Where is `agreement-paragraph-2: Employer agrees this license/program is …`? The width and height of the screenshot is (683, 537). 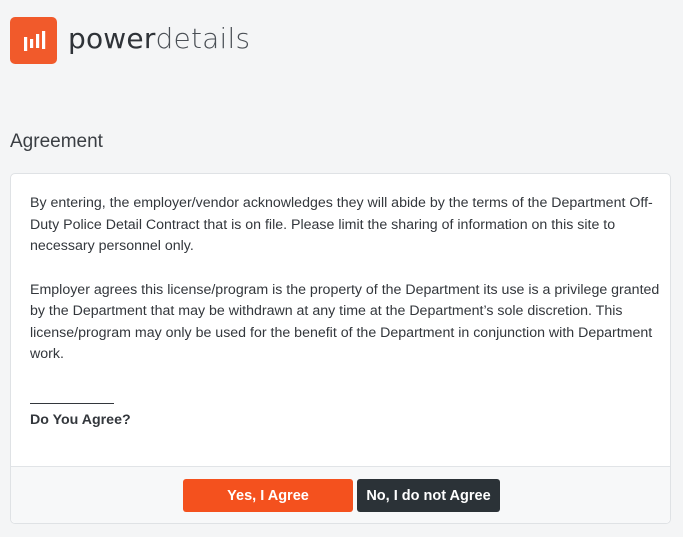
agreement-paragraph-2: Employer agrees this license/program is … is located at coordinates (345, 322).